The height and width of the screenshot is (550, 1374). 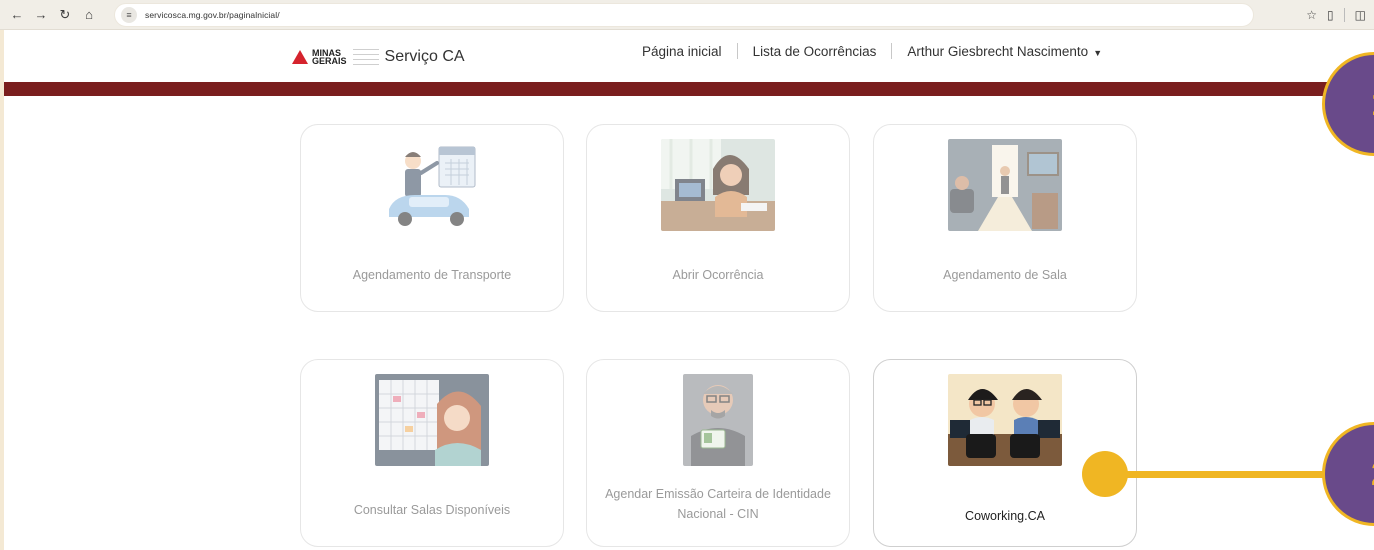 I want to click on site-title: Serviço CA, so click(x=424, y=56).